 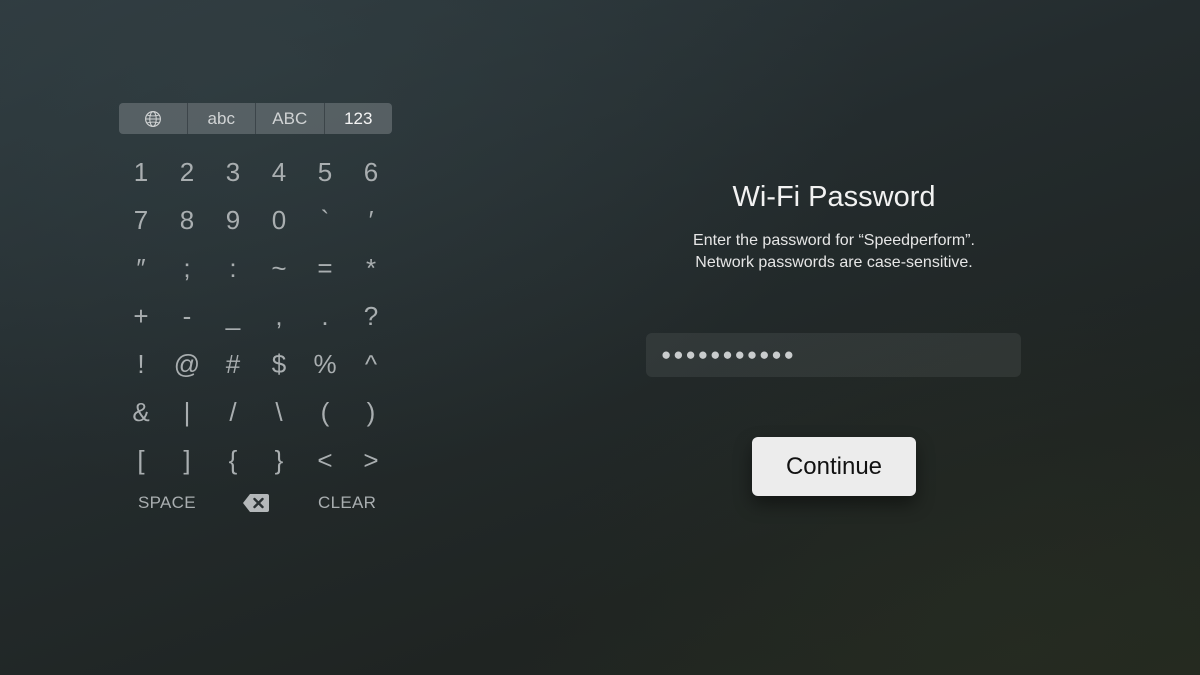 I want to click on key-underscore: _, so click(x=233, y=316).